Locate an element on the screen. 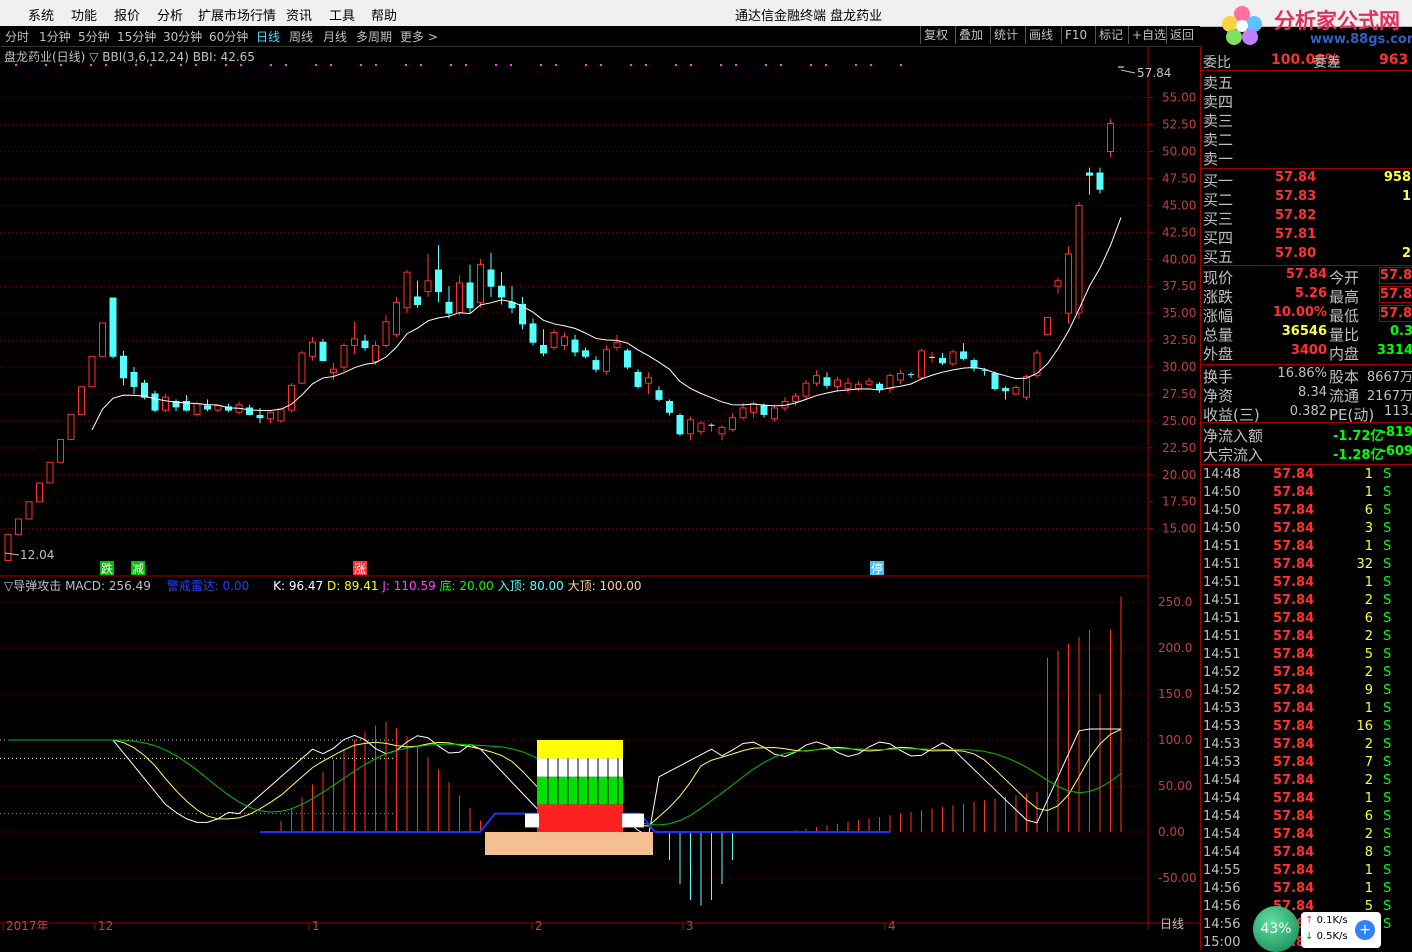 The width and height of the screenshot is (1412, 952). menu-extended-market: 扩展市场行情 is located at coordinates (237, 14).